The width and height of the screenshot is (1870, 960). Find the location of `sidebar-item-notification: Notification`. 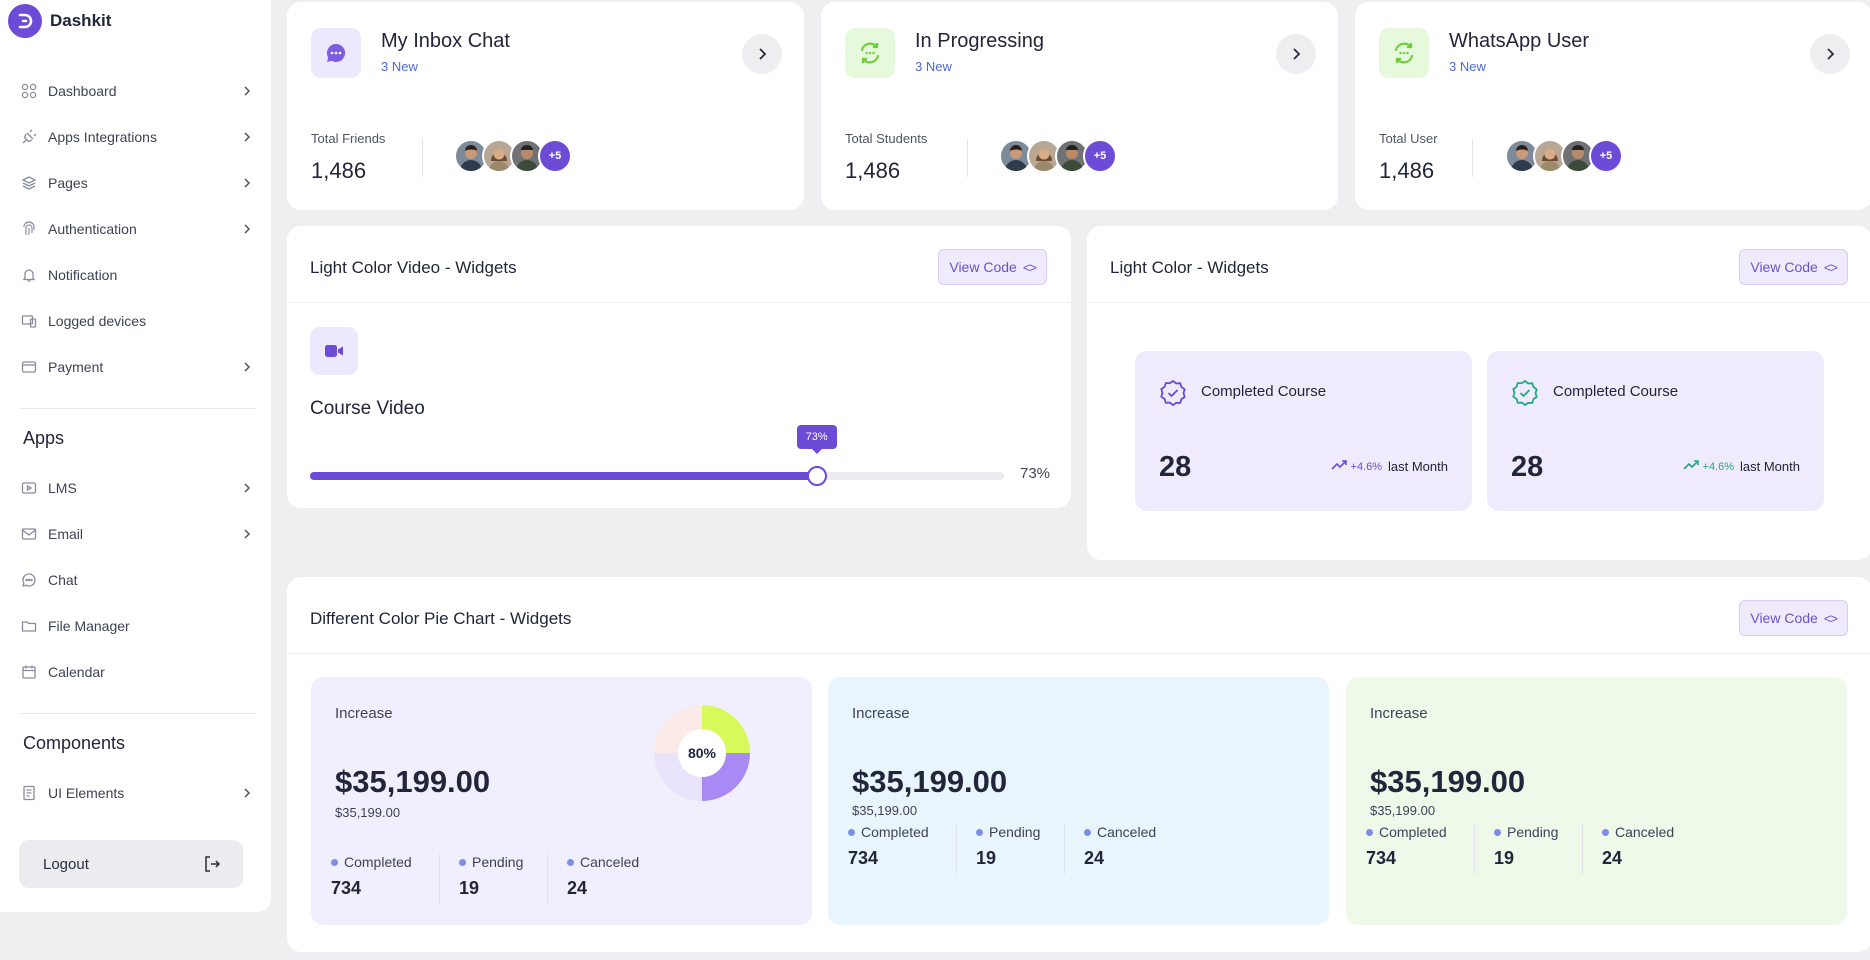

sidebar-item-notification: Notification is located at coordinates (137, 275).